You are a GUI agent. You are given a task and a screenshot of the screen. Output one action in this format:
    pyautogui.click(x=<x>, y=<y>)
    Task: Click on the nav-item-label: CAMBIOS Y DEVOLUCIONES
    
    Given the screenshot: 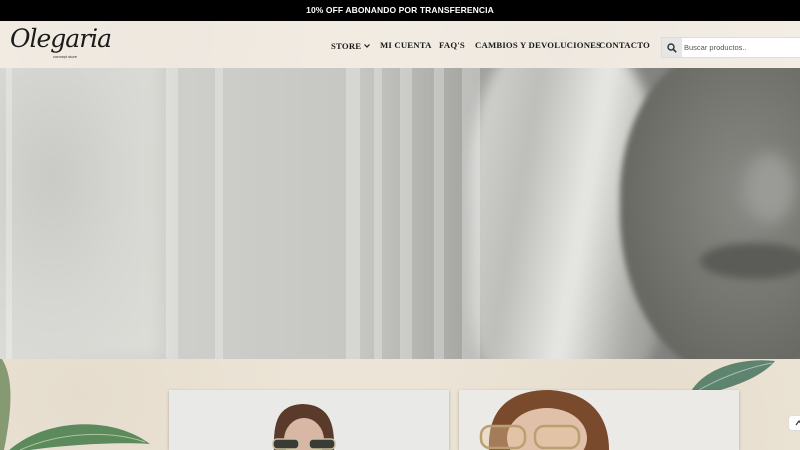 What is the action you would take?
    pyautogui.click(x=538, y=45)
    